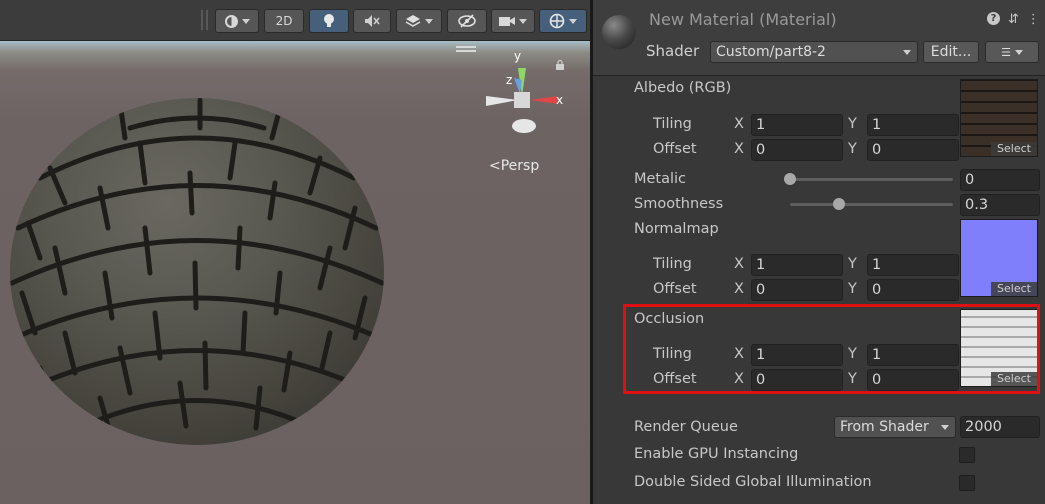  What do you see at coordinates (797, 150) in the screenshot?
I see `albedo-offset-x-field: 0` at bounding box center [797, 150].